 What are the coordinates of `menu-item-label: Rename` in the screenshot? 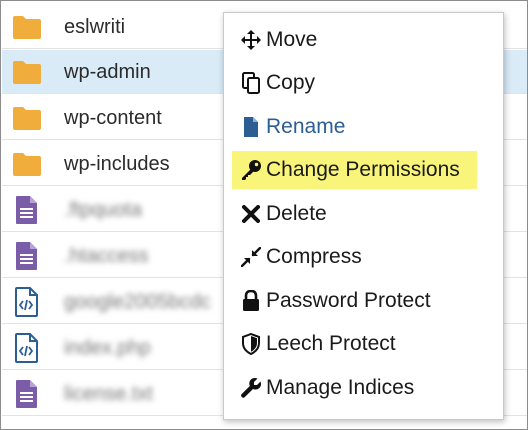 It's located at (306, 126).